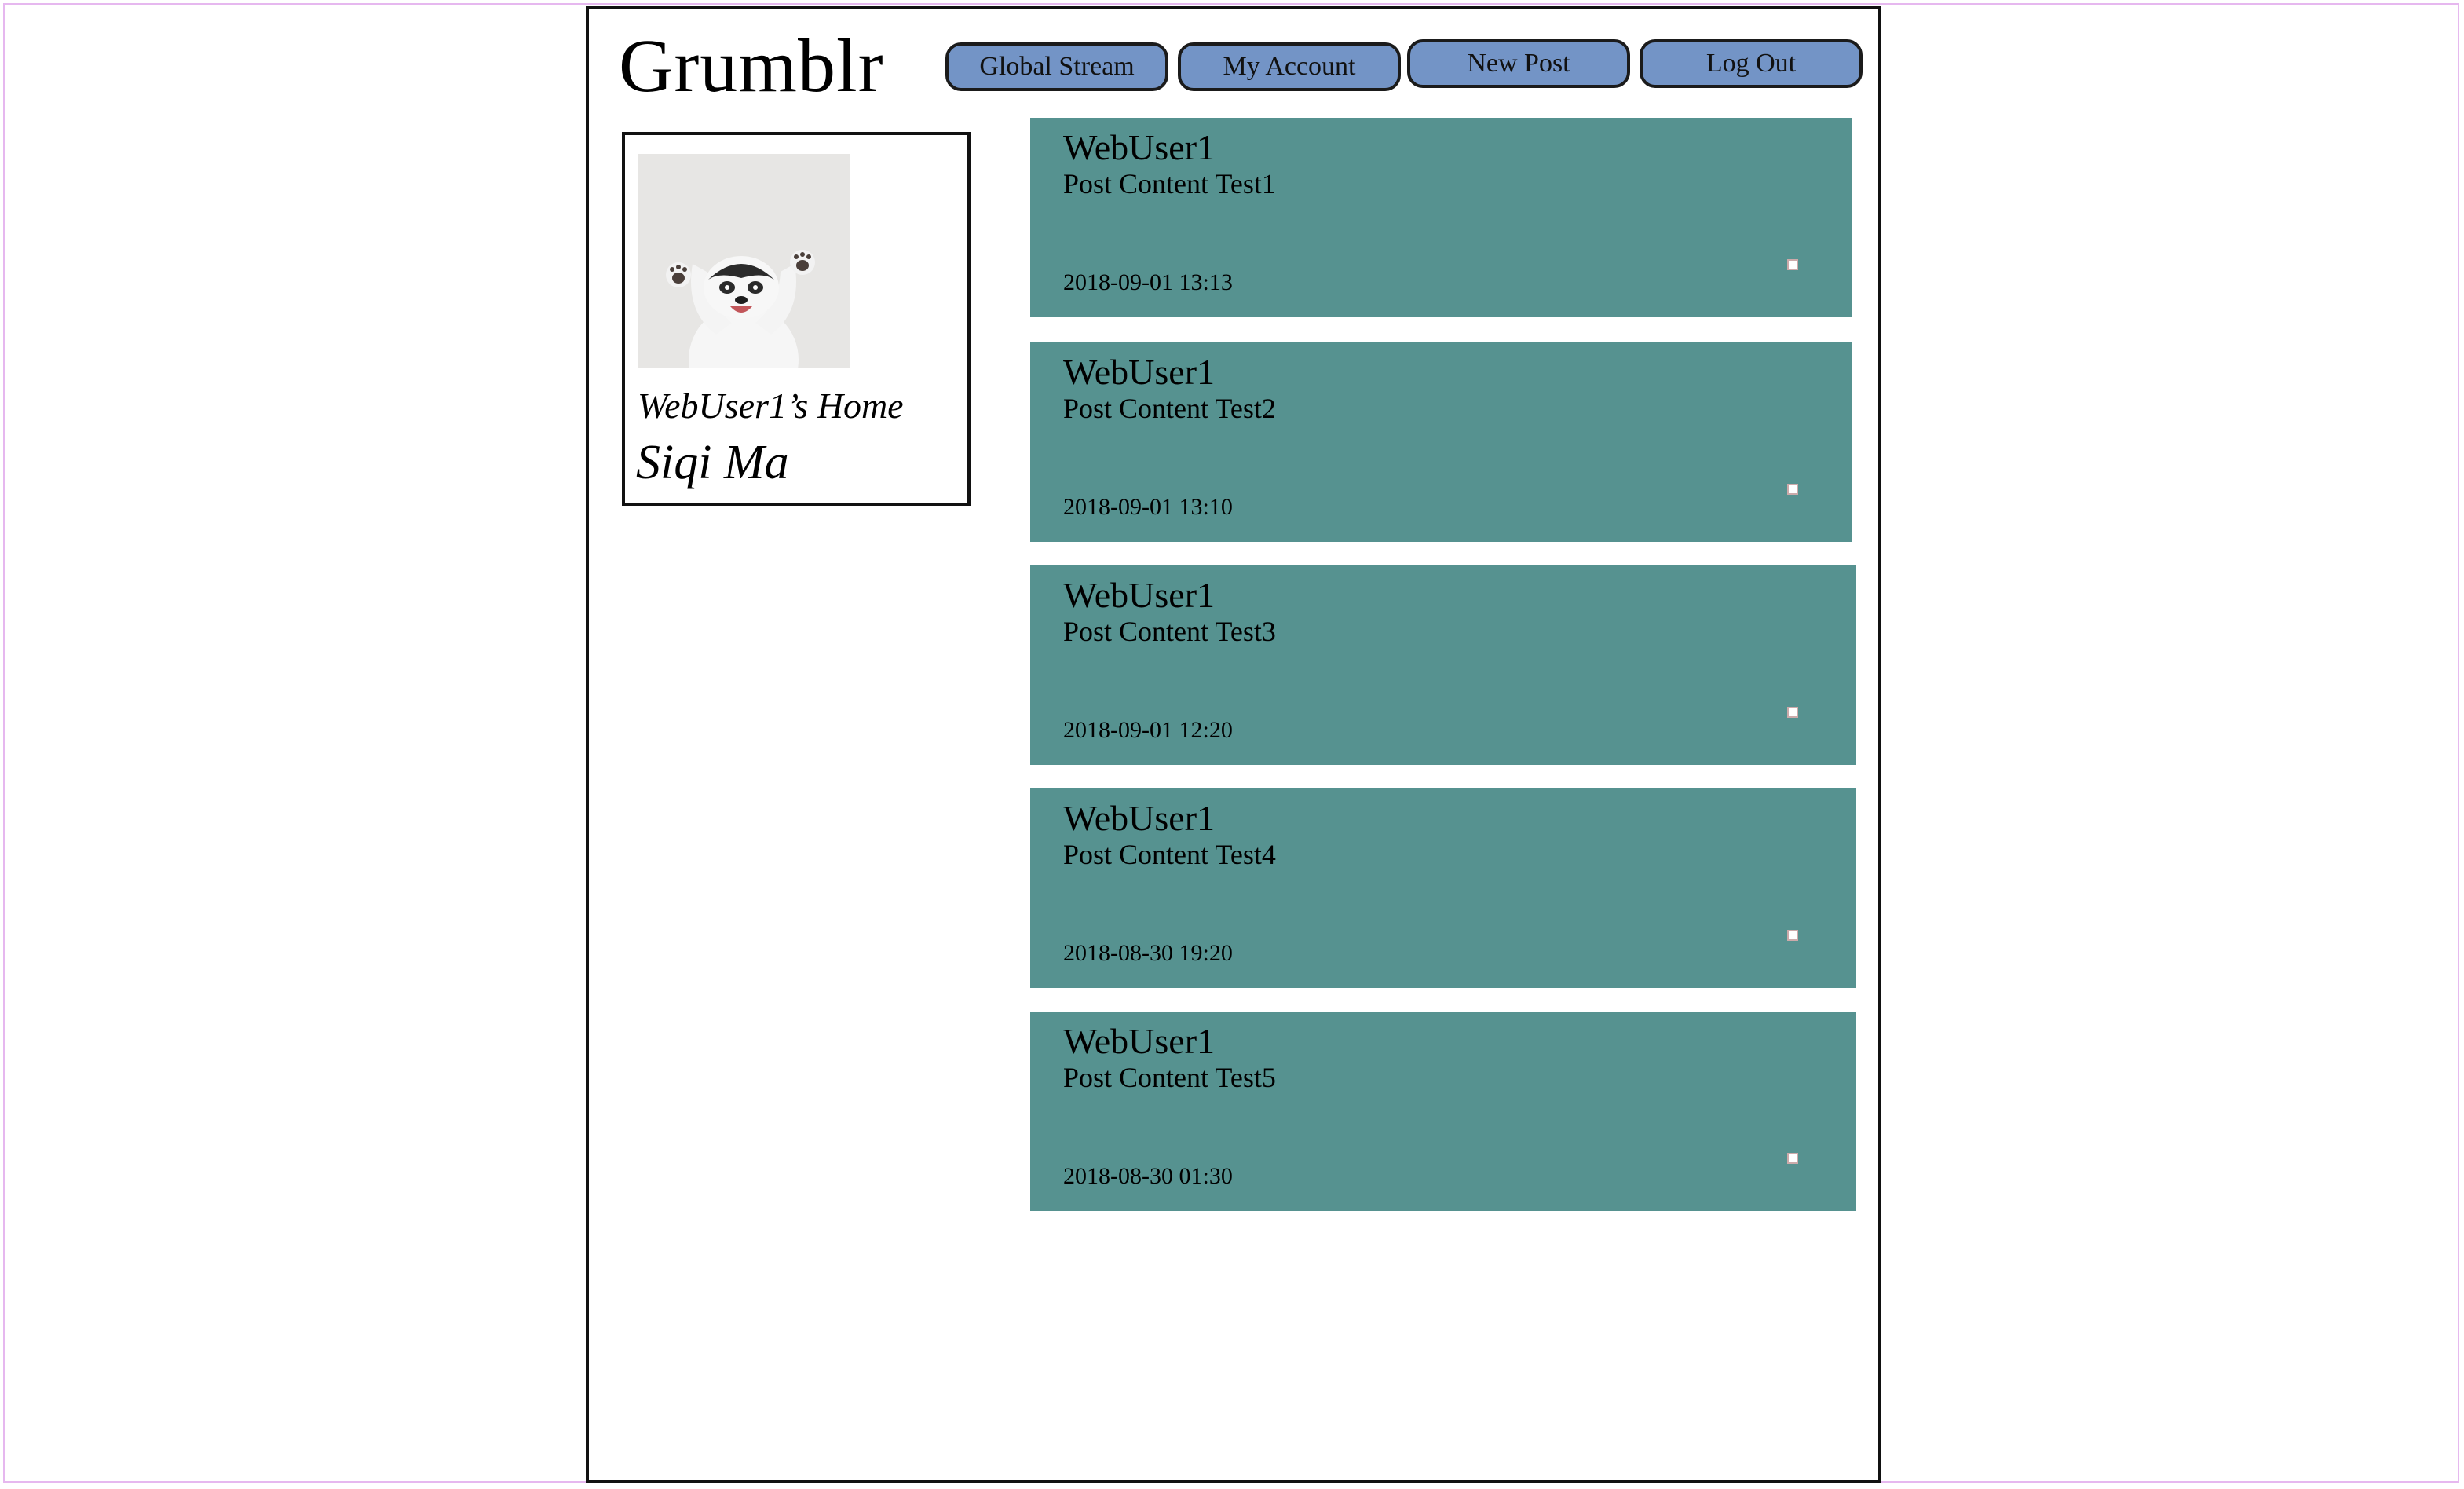 Image resolution: width=2464 pixels, height=1489 pixels. I want to click on post-timestamp: 2018-09-01 13:10, so click(1148, 507).